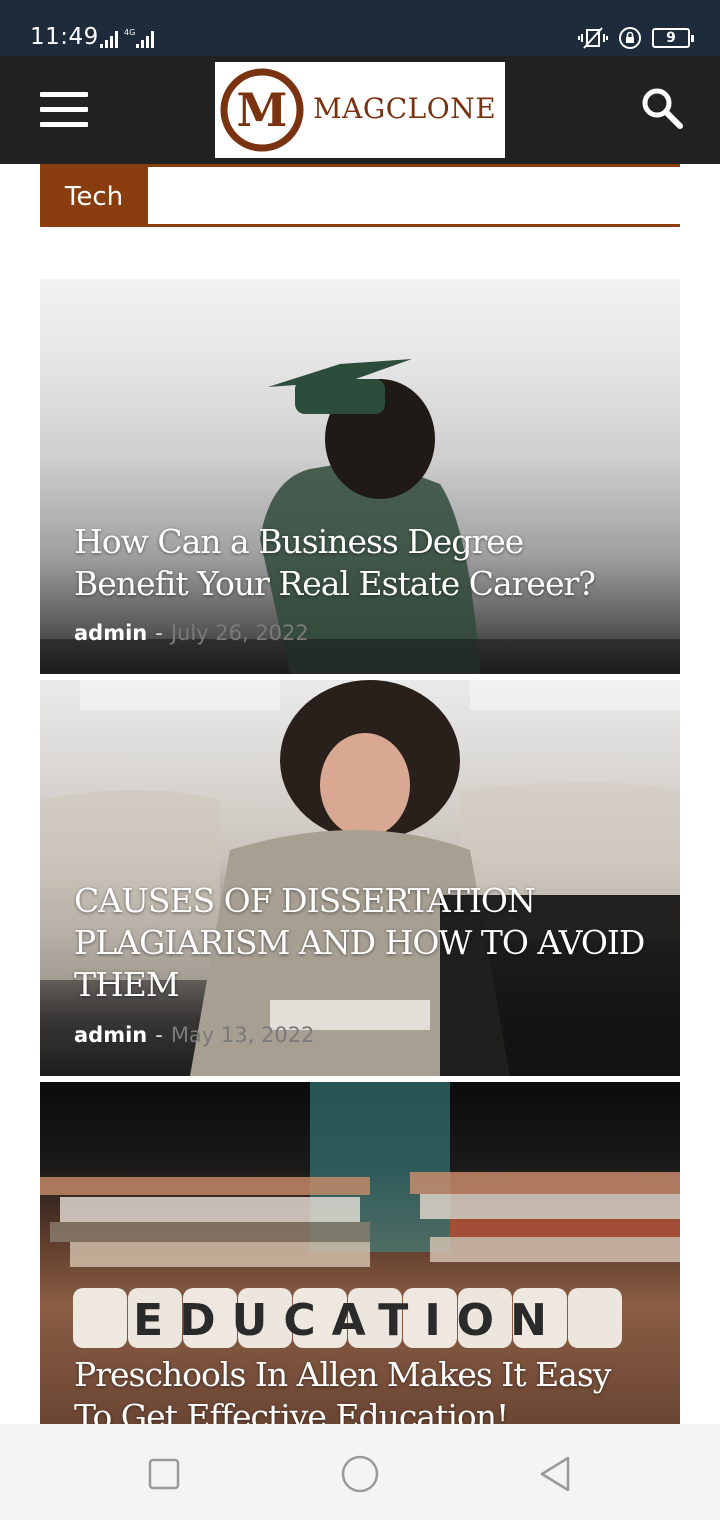 This screenshot has width=720, height=1520. What do you see at coordinates (405, 108) in the screenshot?
I see `logo-text: MAGCLONE` at bounding box center [405, 108].